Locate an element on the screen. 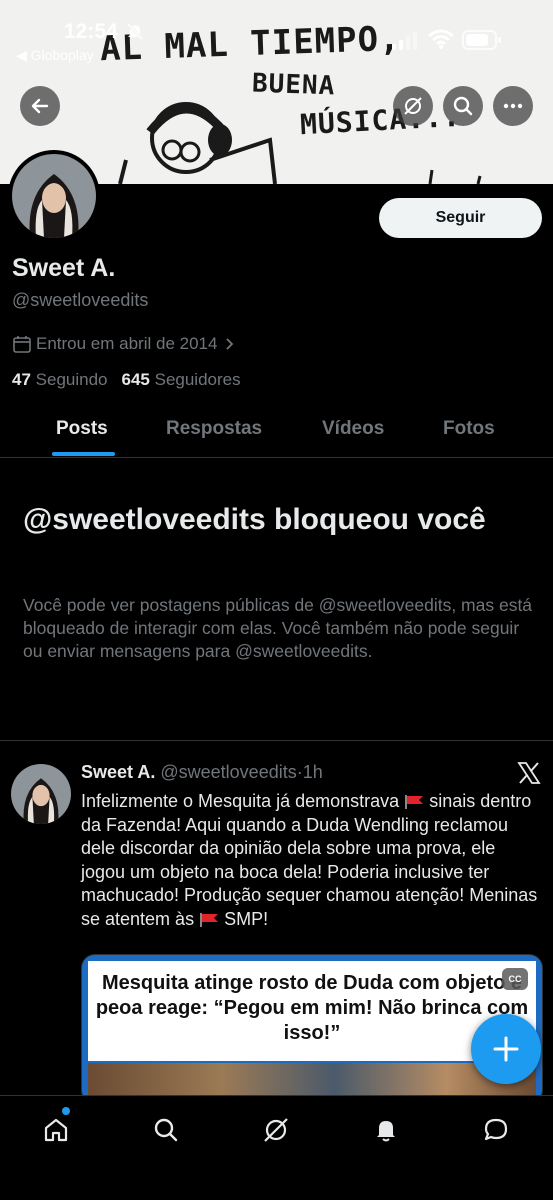 This screenshot has width=553, height=1200. plus-icon is located at coordinates (506, 1049).